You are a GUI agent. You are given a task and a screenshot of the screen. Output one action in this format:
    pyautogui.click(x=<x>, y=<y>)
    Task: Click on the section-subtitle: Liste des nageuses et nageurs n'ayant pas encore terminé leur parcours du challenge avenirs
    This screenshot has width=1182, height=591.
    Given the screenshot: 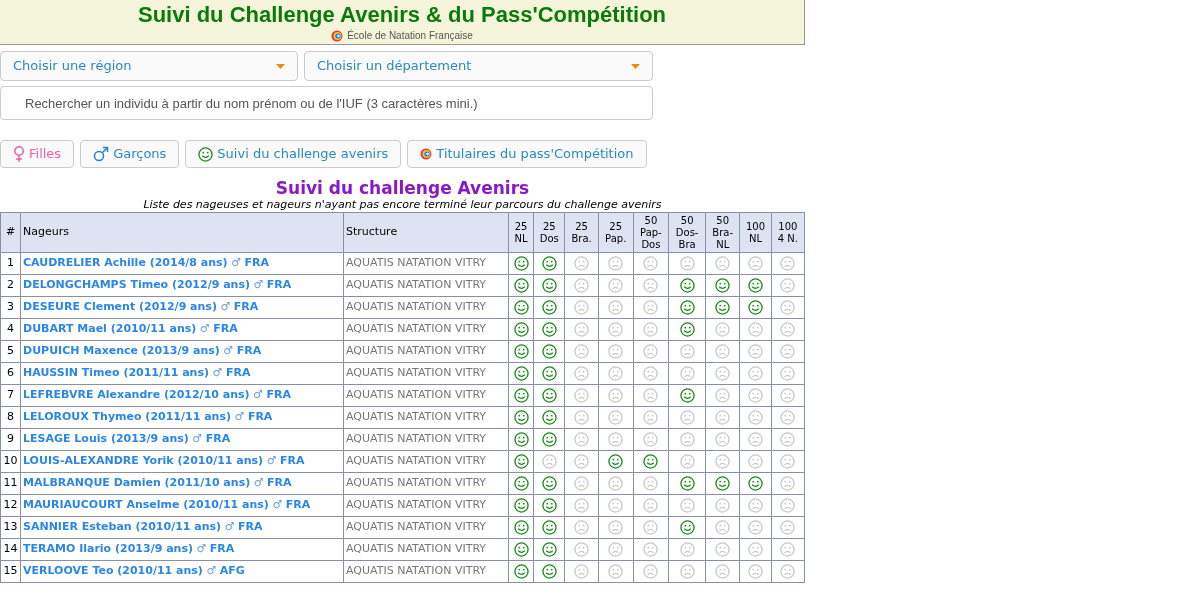 What is the action you would take?
    pyautogui.click(x=402, y=204)
    